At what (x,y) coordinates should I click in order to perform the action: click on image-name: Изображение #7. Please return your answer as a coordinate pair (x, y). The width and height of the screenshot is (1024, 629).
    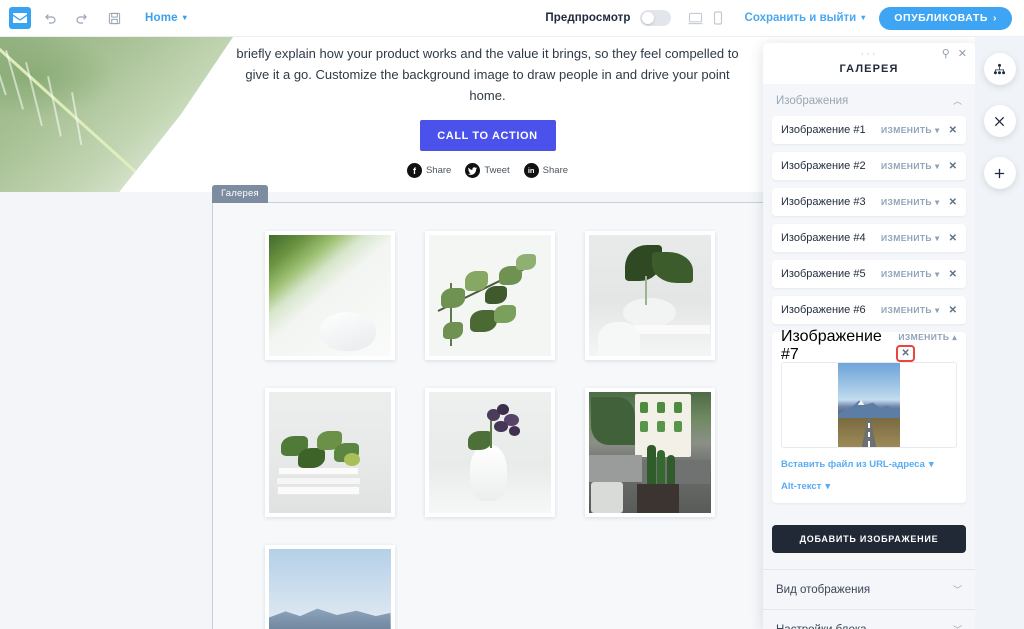
    Looking at the image, I should click on (831, 345).